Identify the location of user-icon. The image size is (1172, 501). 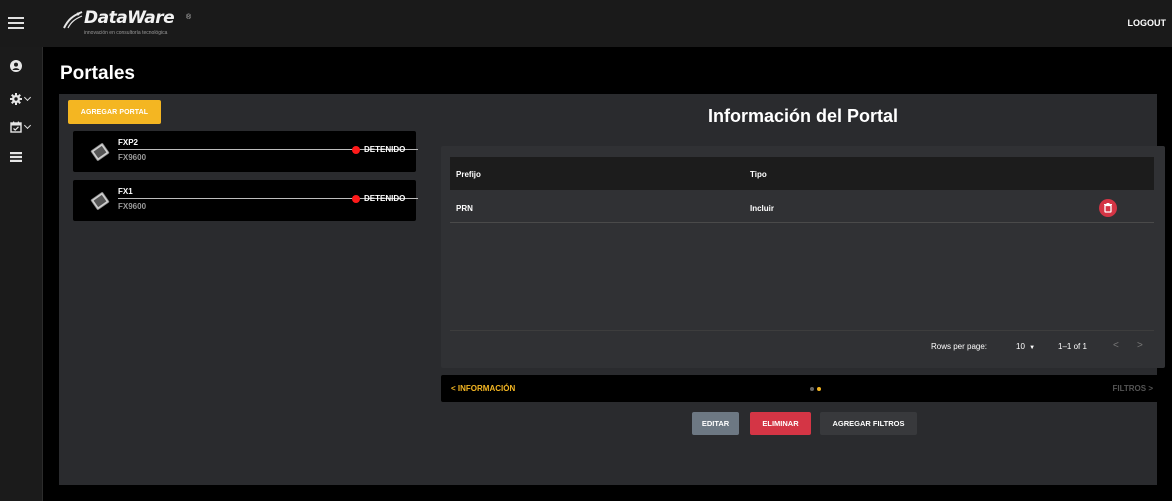
(16, 66).